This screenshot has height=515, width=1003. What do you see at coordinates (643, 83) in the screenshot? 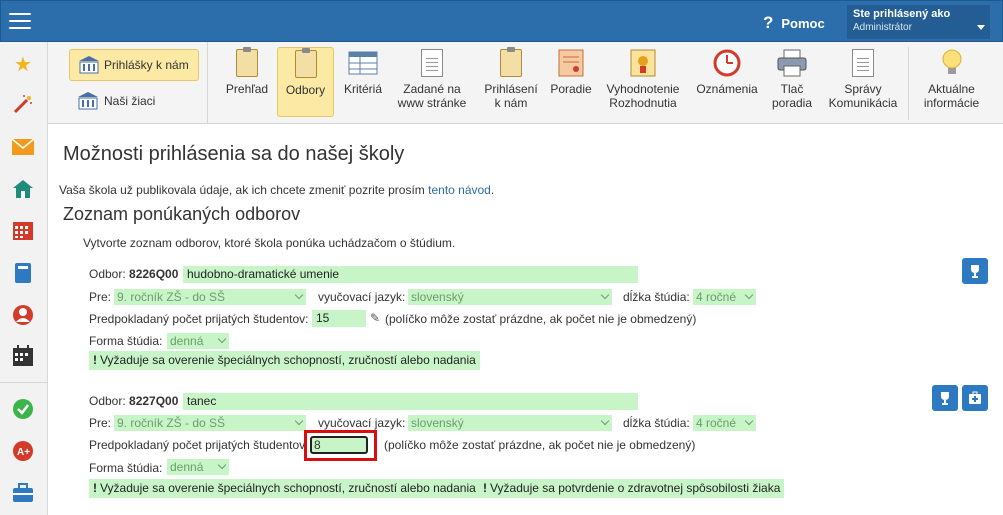
I see `tab-vyhodnotenie: Vyhodnotenie Rozhodnutia` at bounding box center [643, 83].